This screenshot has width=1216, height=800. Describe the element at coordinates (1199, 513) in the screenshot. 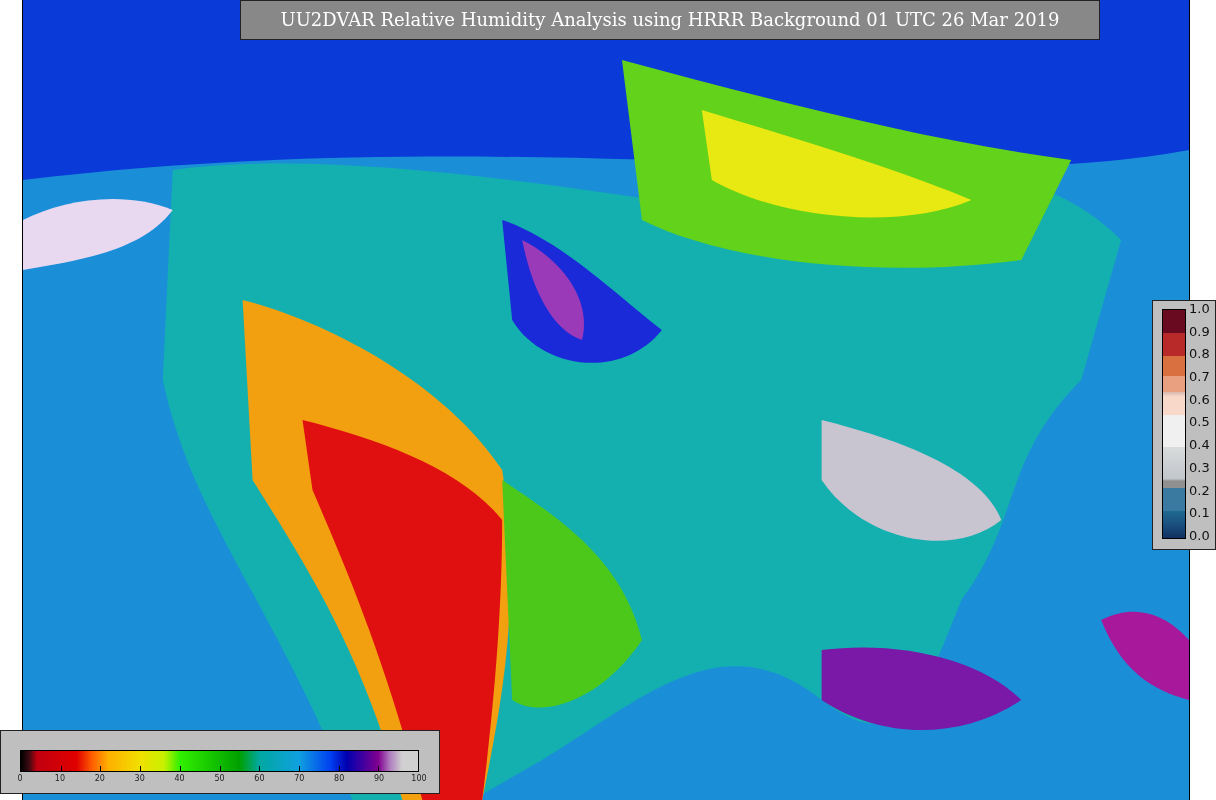

I see `colorbar-tick-label: 0.1` at that location.